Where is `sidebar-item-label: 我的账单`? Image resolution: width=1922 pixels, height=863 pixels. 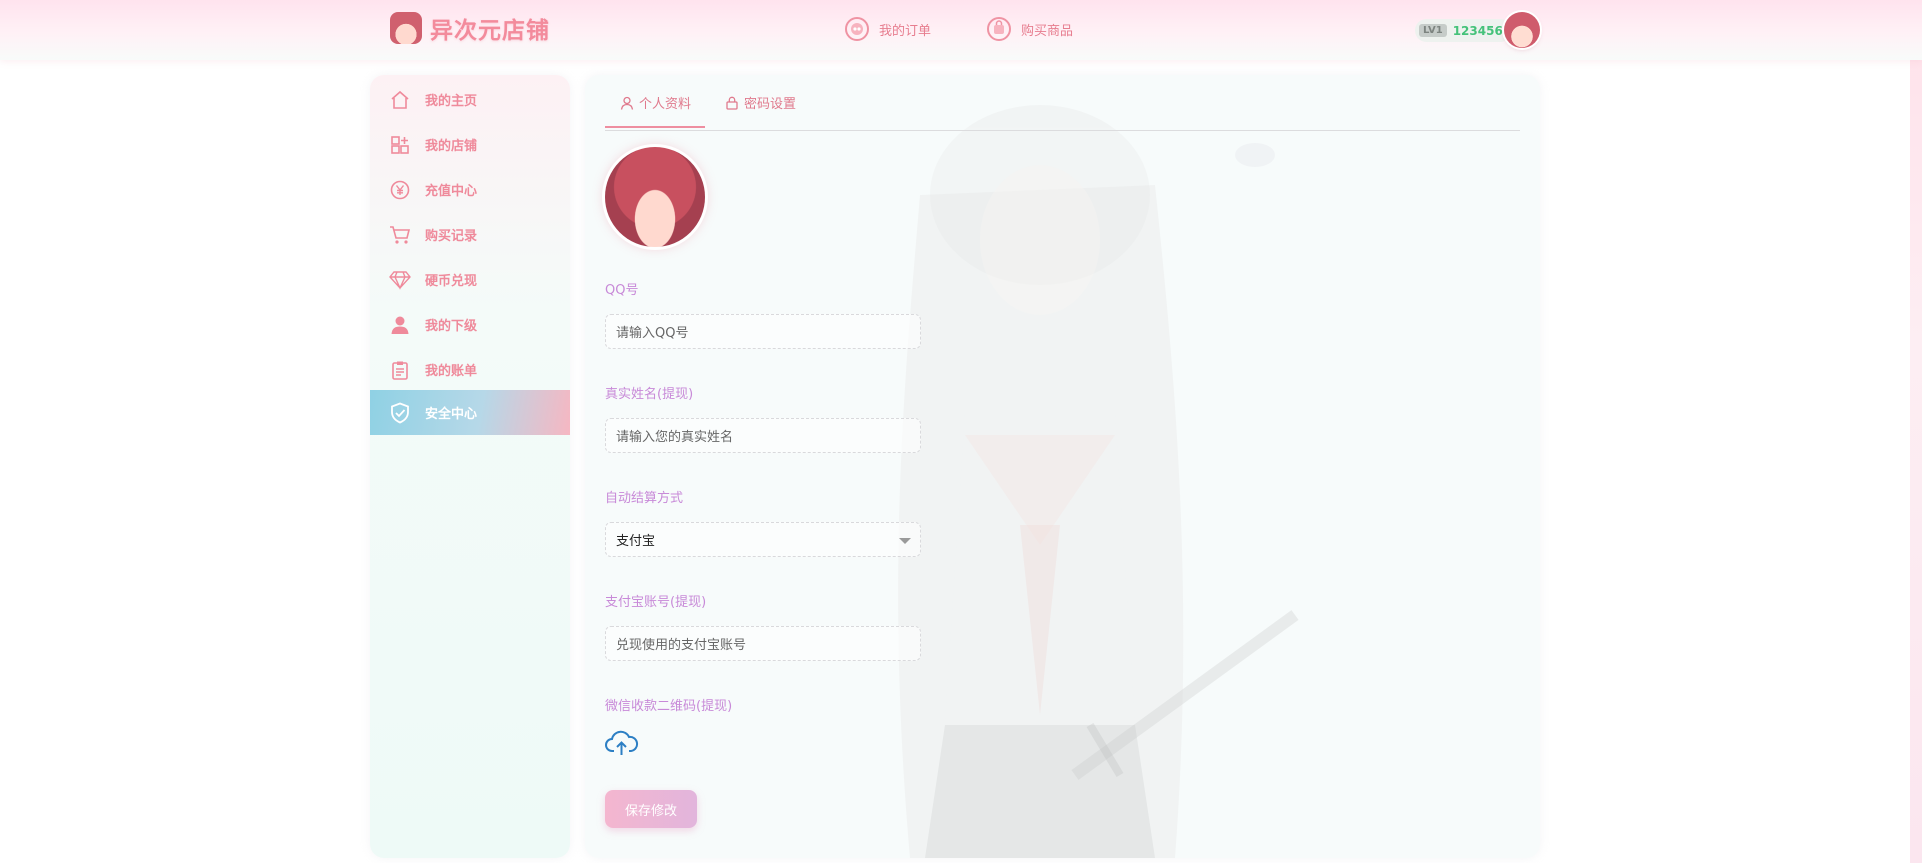
sidebar-item-label: 我的账单 is located at coordinates (451, 371).